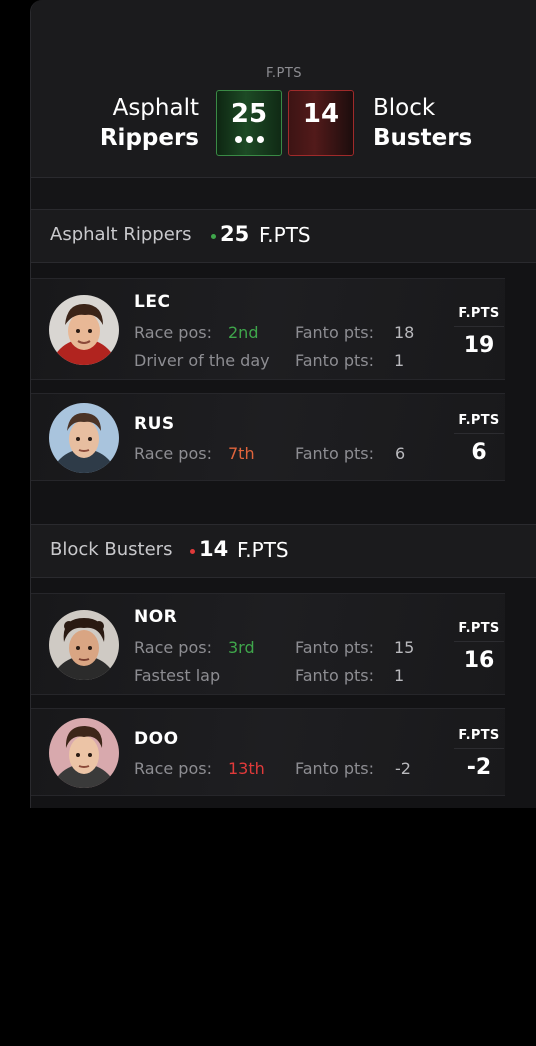  Describe the element at coordinates (214, 549) in the screenshot. I see `section-team-points: 14` at that location.